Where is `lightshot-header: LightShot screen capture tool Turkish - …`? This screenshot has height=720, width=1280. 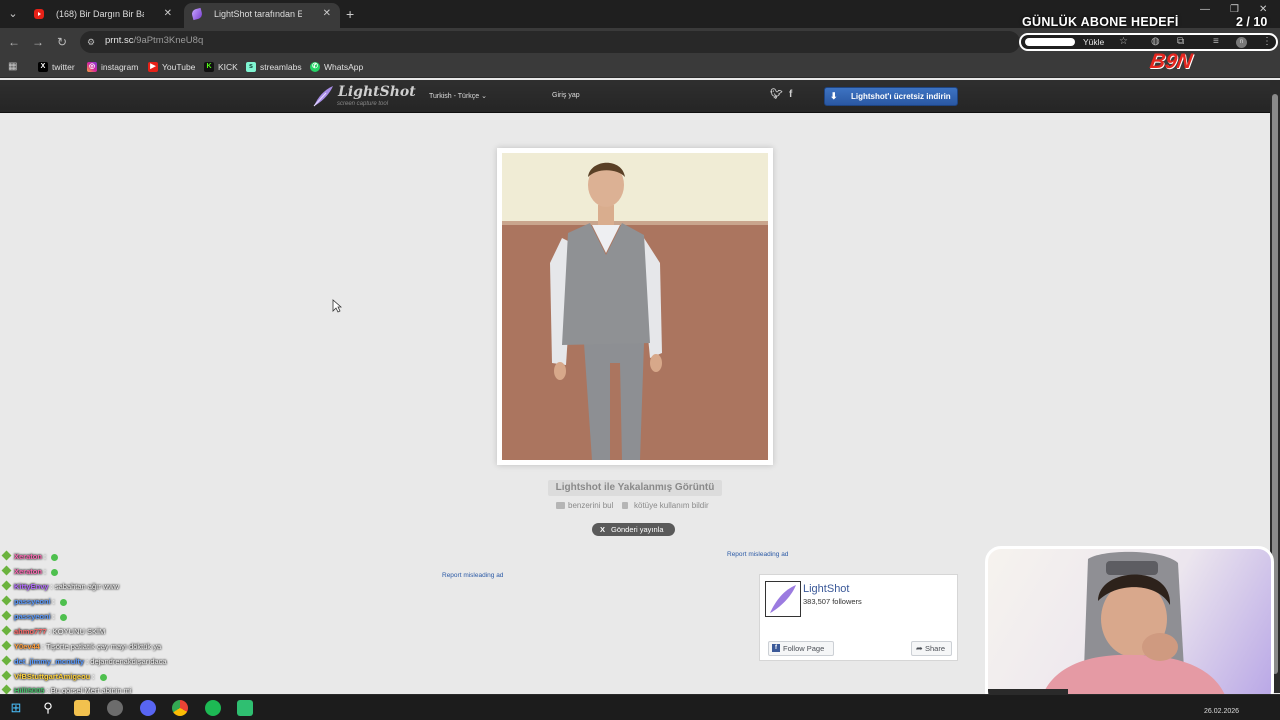
lightshot-header: LightShot screen capture tool Turkish - … is located at coordinates (635, 96).